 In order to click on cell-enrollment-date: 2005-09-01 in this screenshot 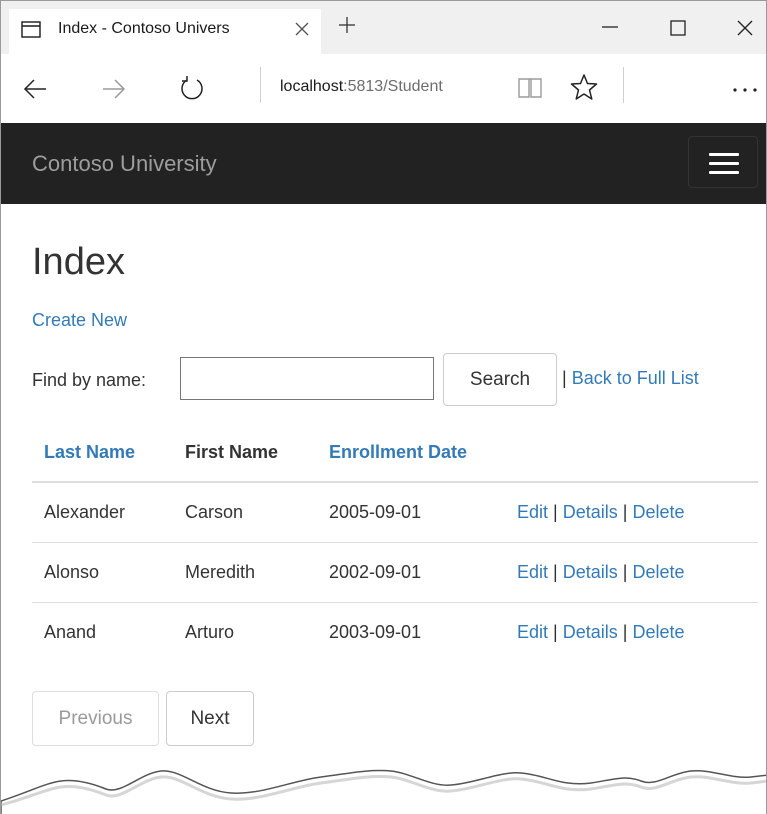, I will do `click(417, 512)`.